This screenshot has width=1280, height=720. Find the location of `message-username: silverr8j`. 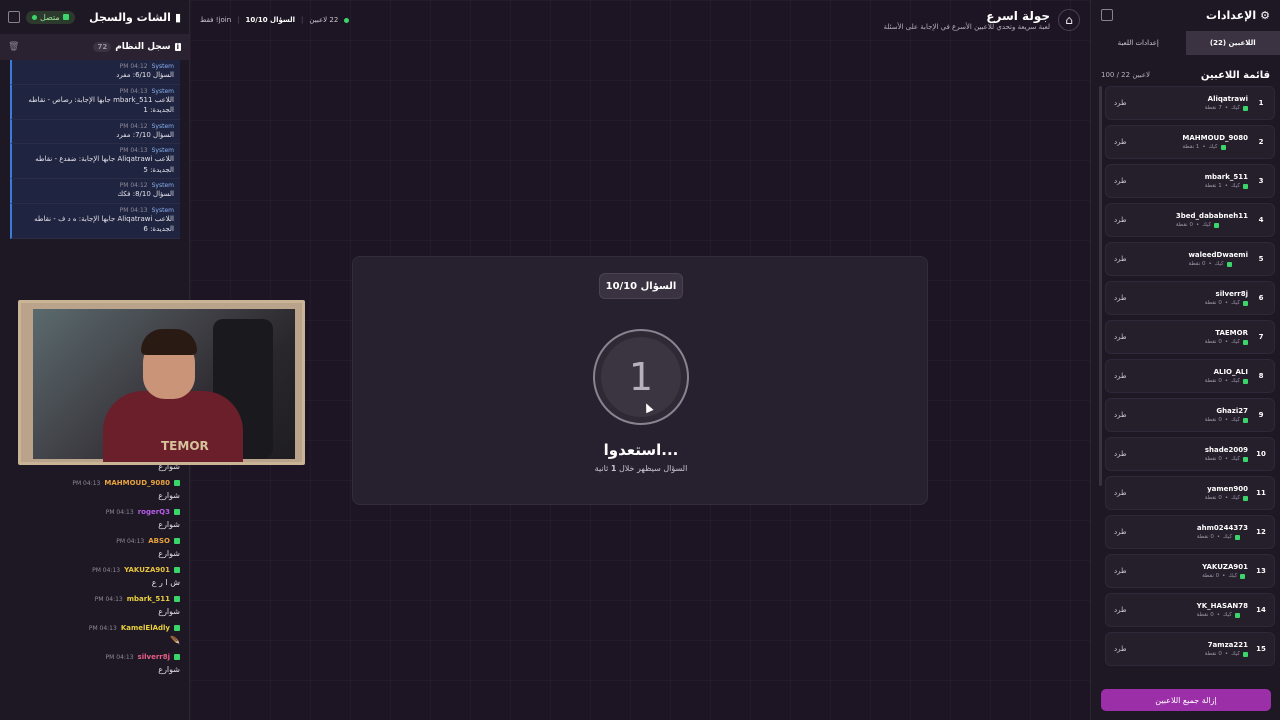

message-username: silverr8j is located at coordinates (154, 657).